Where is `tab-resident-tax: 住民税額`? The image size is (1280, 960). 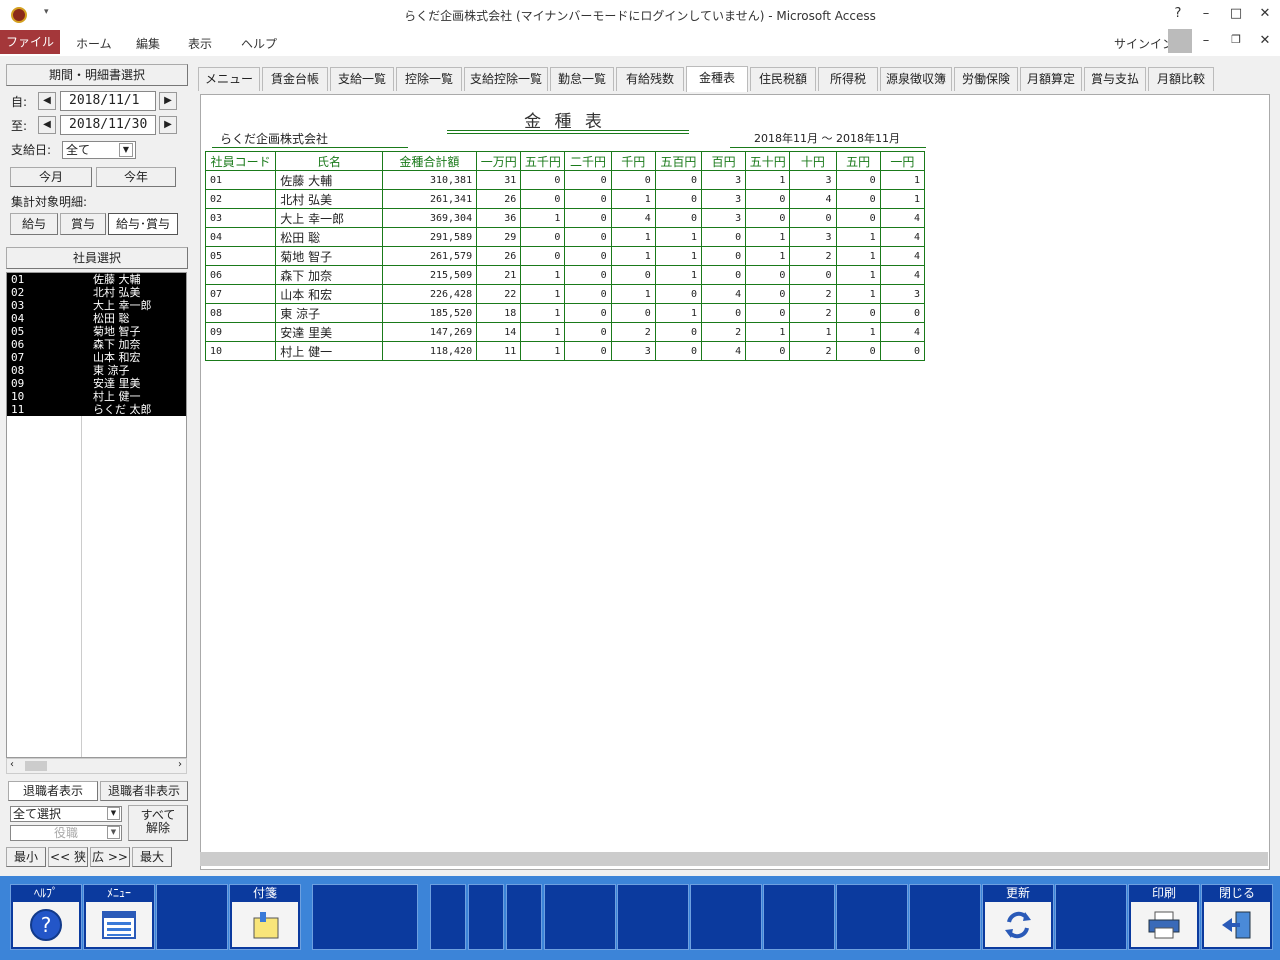
tab-resident-tax: 住民税額 is located at coordinates (783, 79).